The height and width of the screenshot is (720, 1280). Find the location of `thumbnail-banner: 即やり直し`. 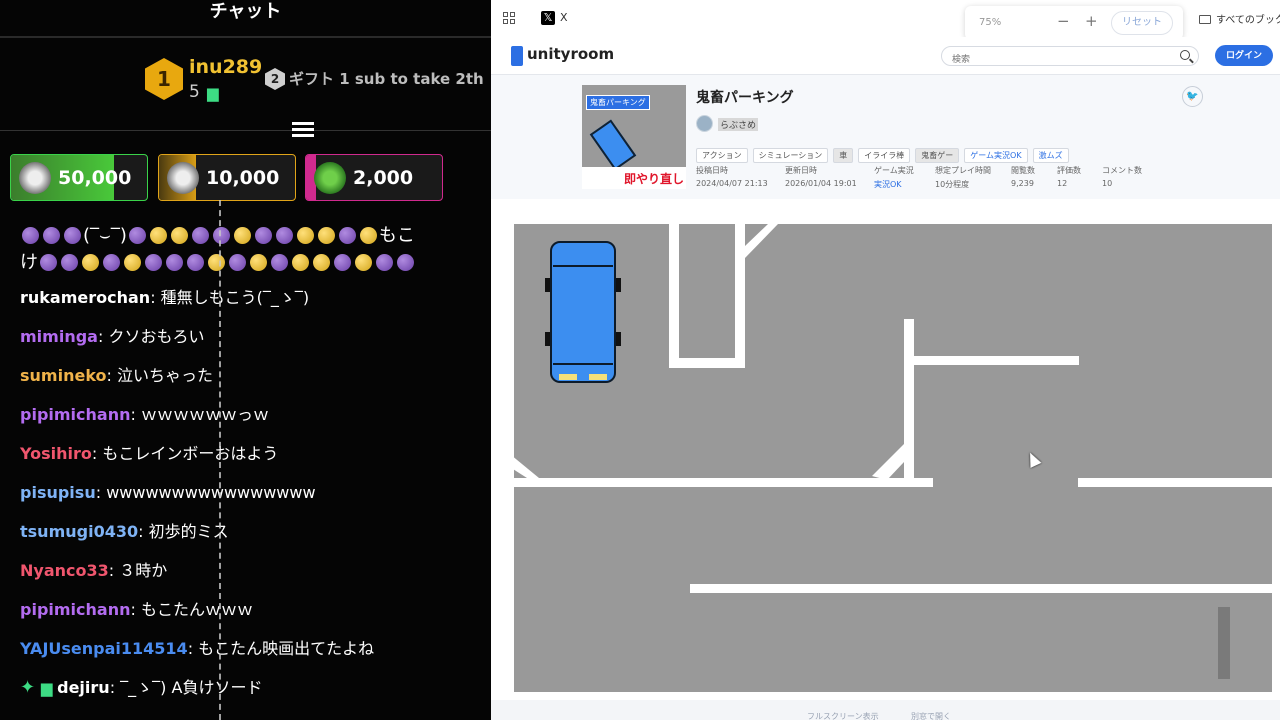

thumbnail-banner: 即やり直し is located at coordinates (634, 178).